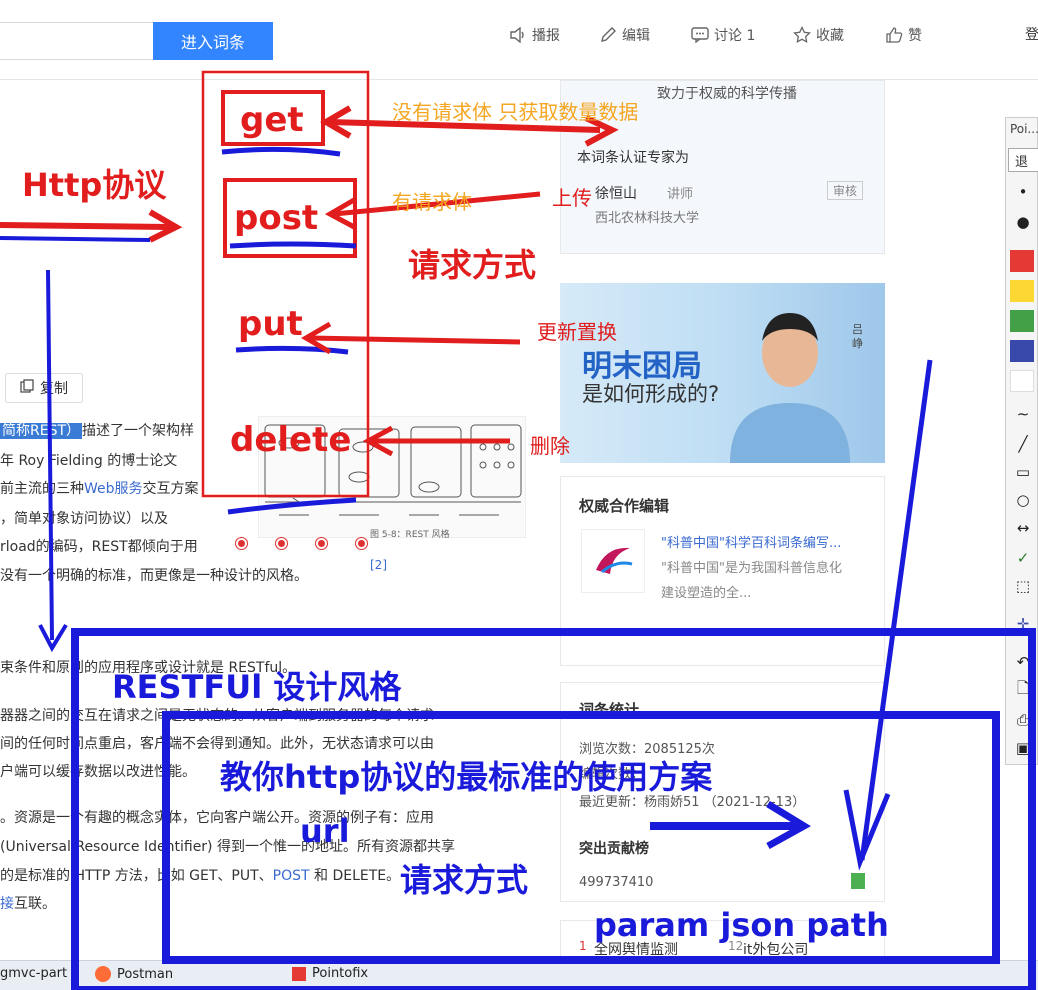 The image size is (1038, 990). Describe the element at coordinates (213, 41) in the screenshot. I see `enter-entry-button: 进入词条` at that location.